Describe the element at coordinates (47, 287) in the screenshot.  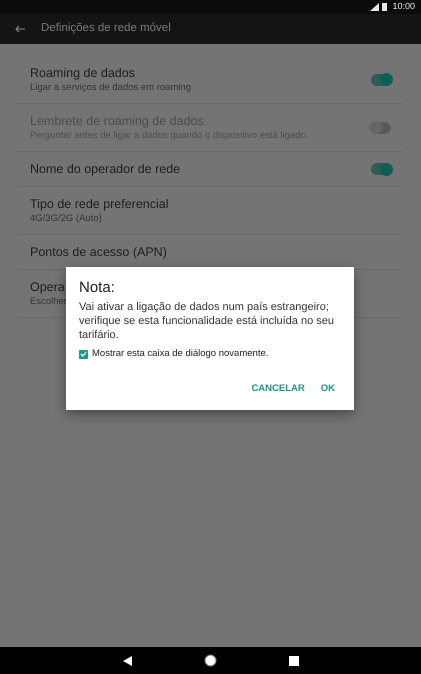
I see `setting-title: Opera` at that location.